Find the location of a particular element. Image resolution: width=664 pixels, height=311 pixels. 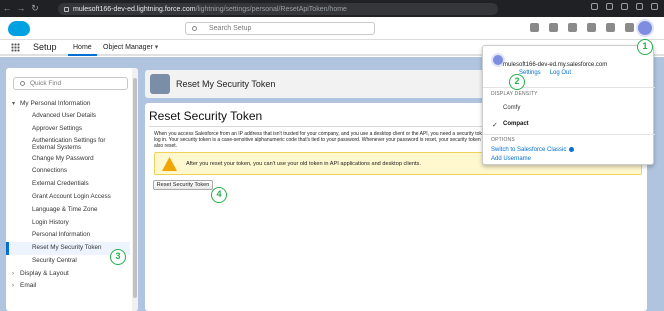

global-header: Search Setup is located at coordinates (332, 28).